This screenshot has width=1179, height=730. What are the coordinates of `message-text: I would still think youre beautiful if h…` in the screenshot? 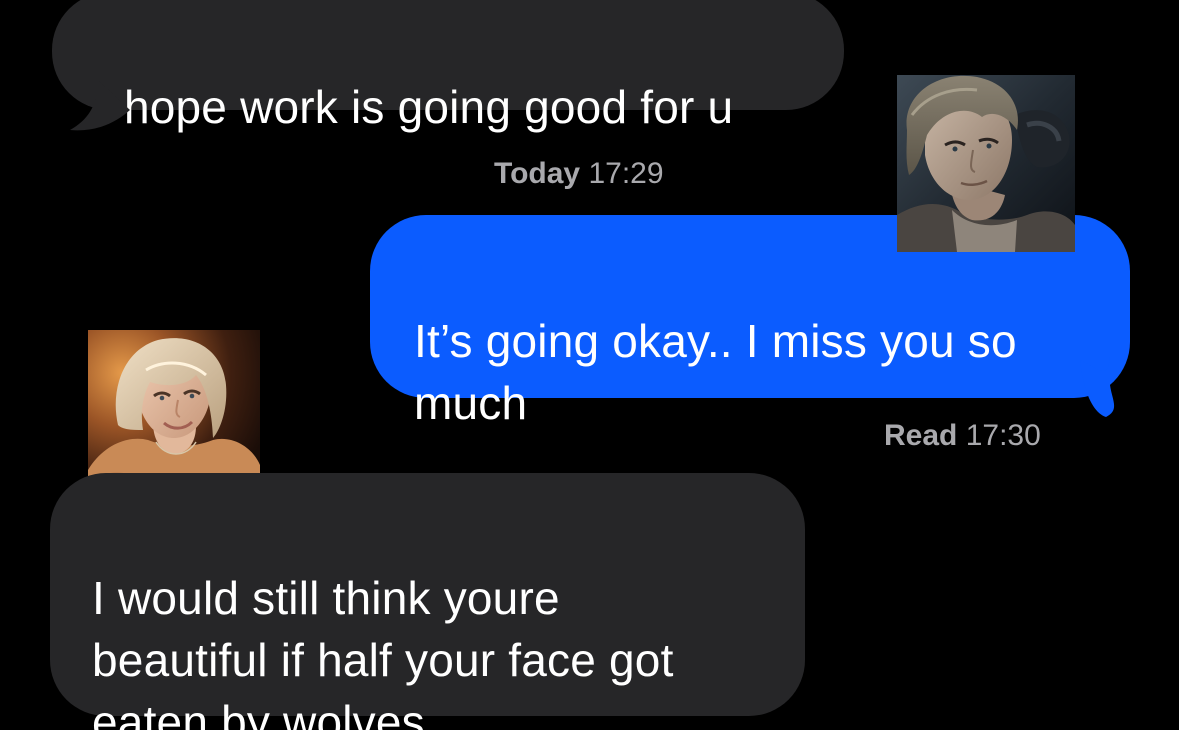 It's located at (383, 651).